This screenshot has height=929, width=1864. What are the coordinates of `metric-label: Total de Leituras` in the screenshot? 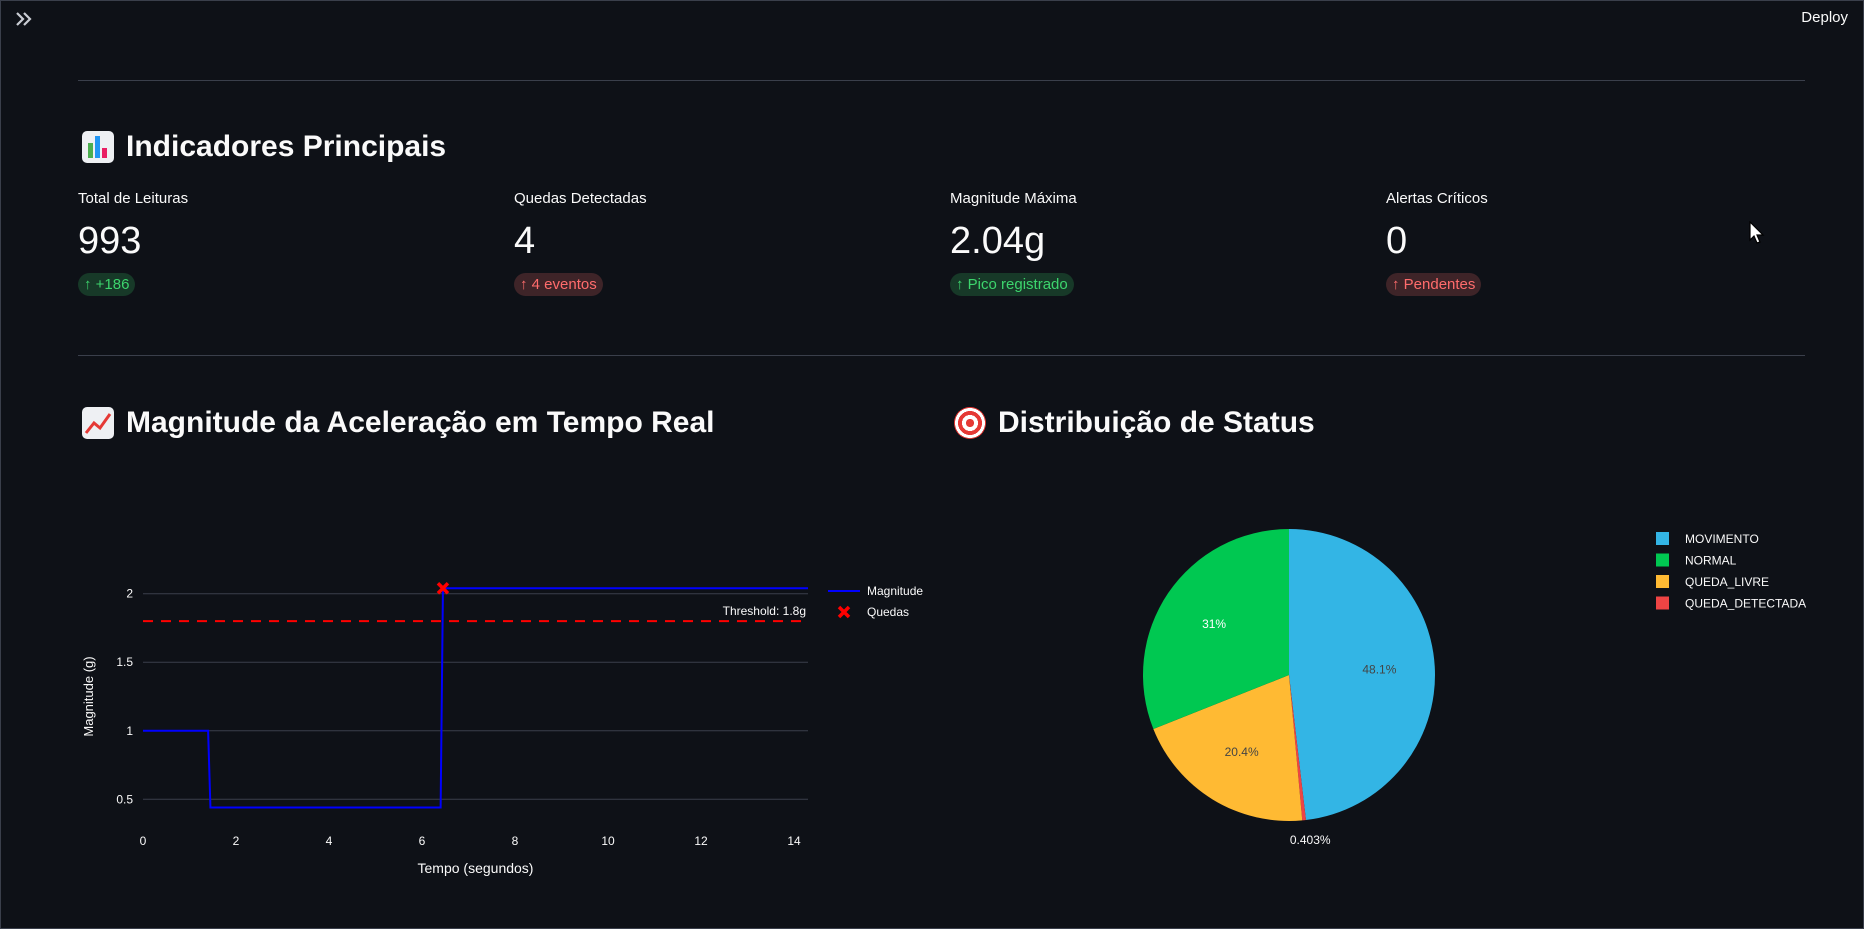 It's located at (133, 198).